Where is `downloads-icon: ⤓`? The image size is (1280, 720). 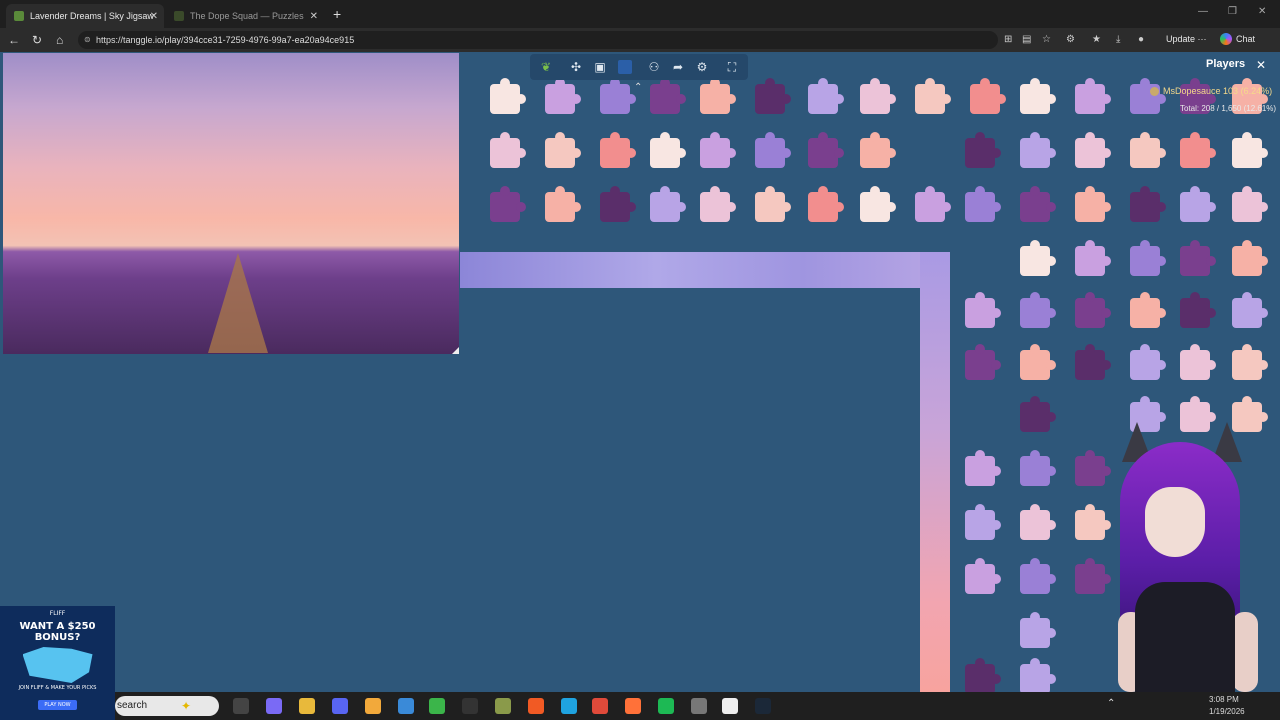 downloads-icon: ⤓ is located at coordinates (1118, 39).